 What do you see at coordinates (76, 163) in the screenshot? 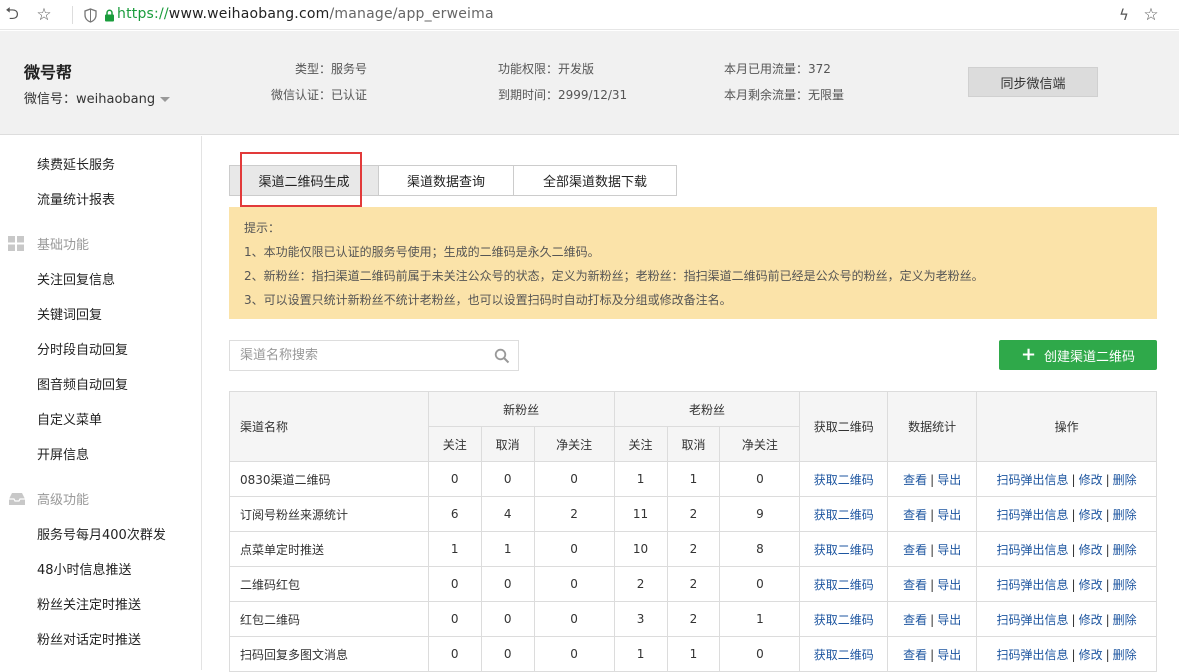
I see `sidebar-item-renew: 续费延长服务` at bounding box center [76, 163].